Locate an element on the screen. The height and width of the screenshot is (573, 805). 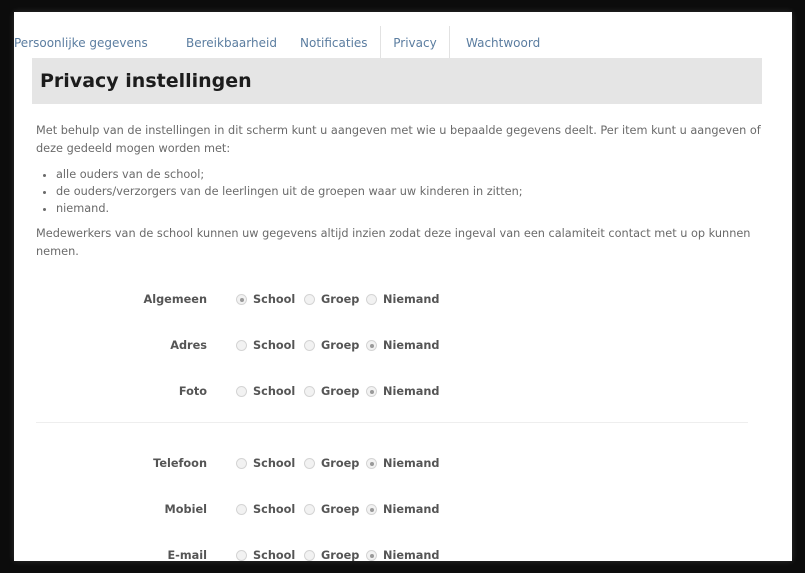
list-item: niemand. is located at coordinates (409, 208).